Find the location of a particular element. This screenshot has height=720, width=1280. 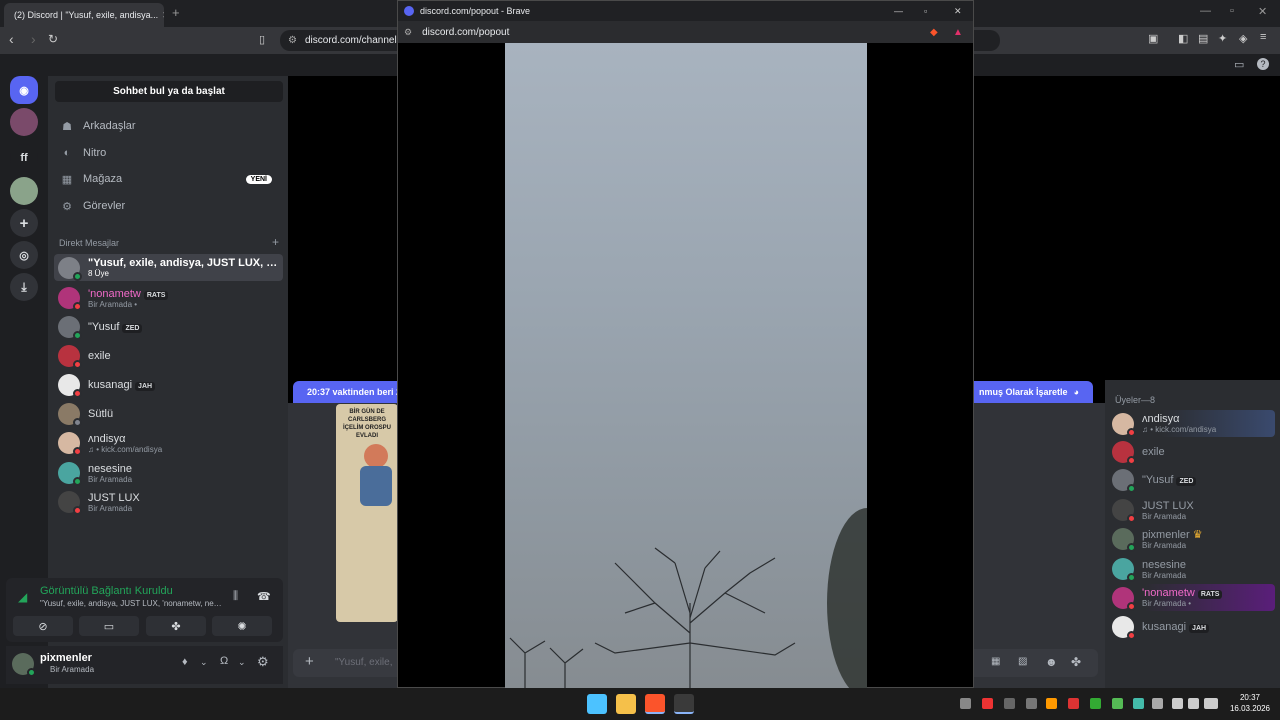

download-icon: ⤓ is located at coordinates (24, 287).